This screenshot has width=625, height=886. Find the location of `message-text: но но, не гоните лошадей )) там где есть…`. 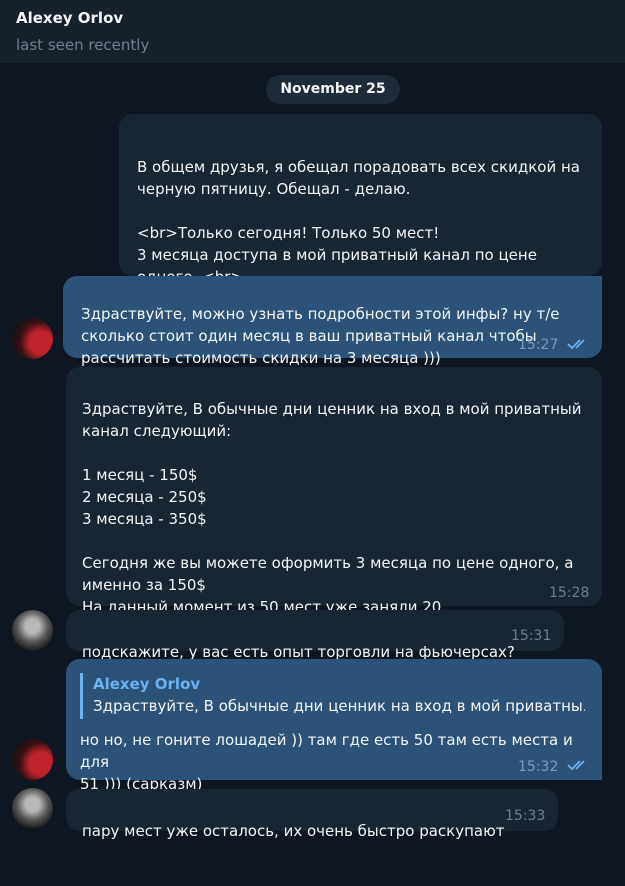

message-text: но но, не гоните лошадей )) там где есть… is located at coordinates (326, 762).